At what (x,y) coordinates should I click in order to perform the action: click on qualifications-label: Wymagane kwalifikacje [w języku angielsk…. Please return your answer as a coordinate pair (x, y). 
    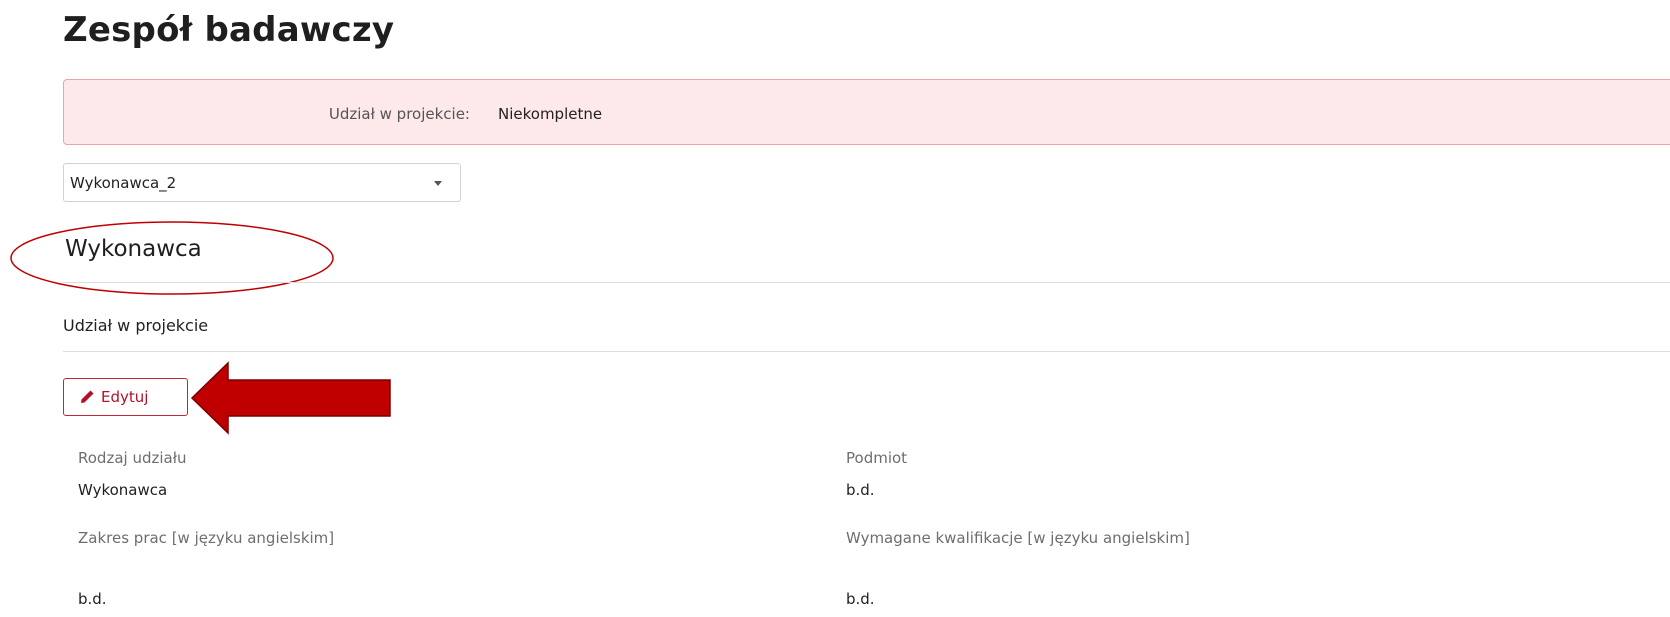
    Looking at the image, I should click on (1018, 538).